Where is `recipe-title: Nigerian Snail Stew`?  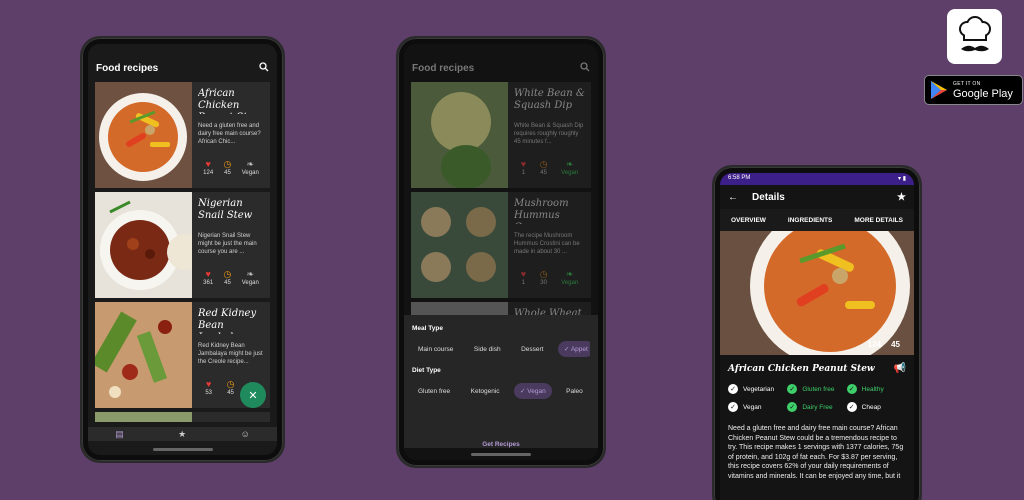 recipe-title: Nigerian Snail Stew is located at coordinates (225, 209).